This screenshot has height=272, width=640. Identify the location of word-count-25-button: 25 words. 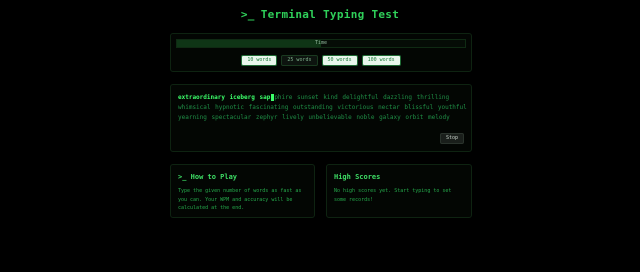
(299, 60).